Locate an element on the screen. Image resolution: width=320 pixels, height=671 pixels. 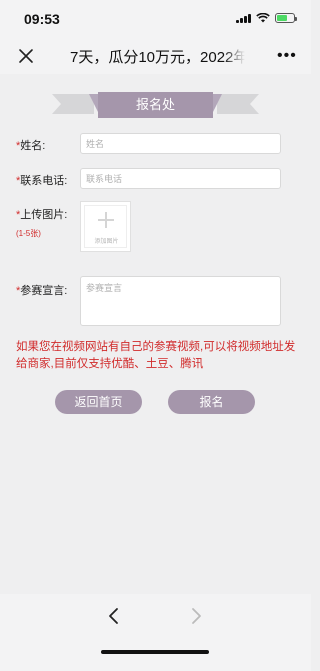
phone-label: *联系电话: is located at coordinates (42, 181).